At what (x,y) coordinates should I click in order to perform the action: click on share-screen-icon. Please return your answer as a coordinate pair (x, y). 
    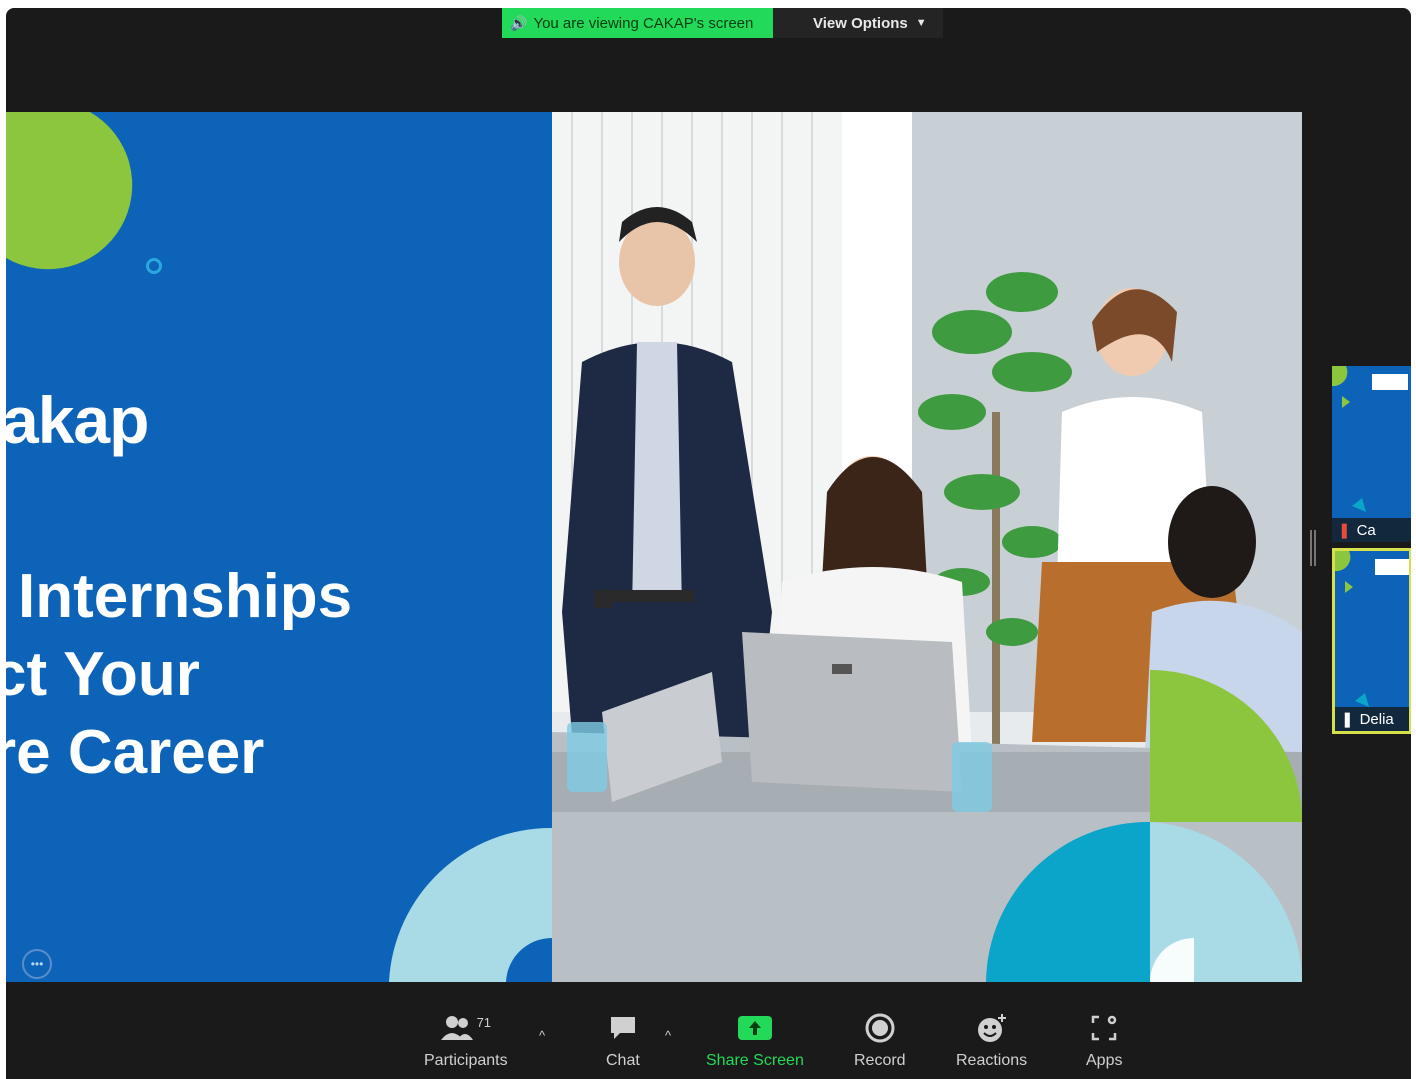
    Looking at the image, I should click on (755, 1028).